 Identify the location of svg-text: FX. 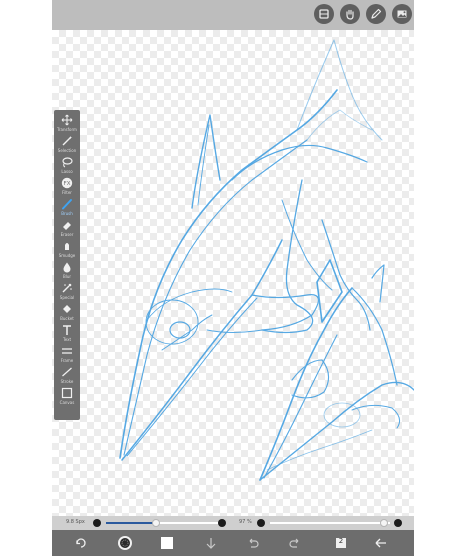
(67, 184).